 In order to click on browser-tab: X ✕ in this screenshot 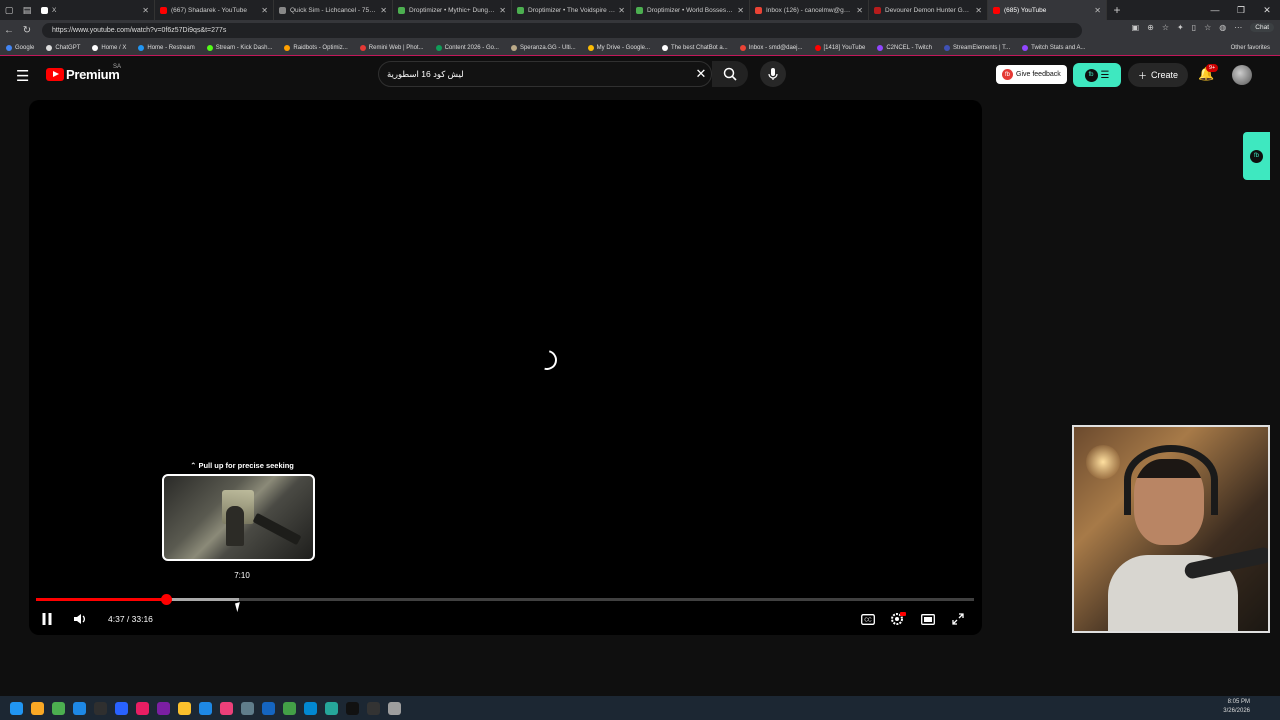, I will do `click(95, 10)`.